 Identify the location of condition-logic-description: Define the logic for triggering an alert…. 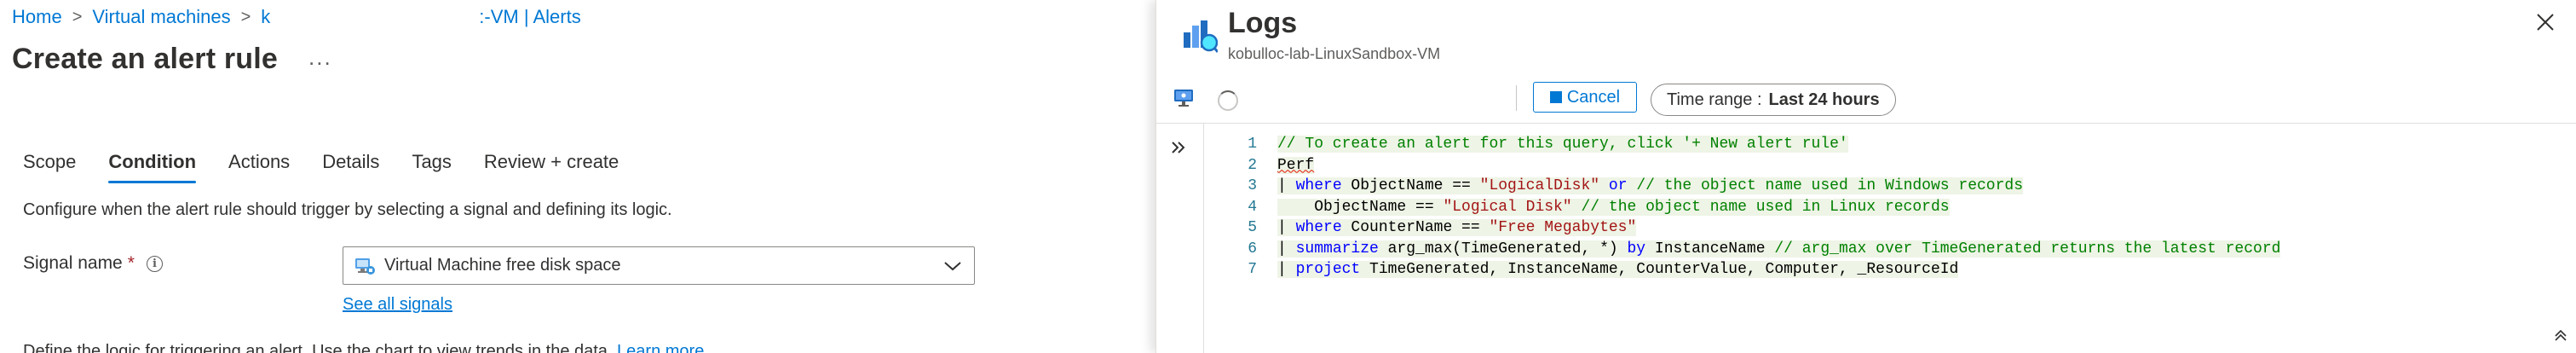
(318, 348).